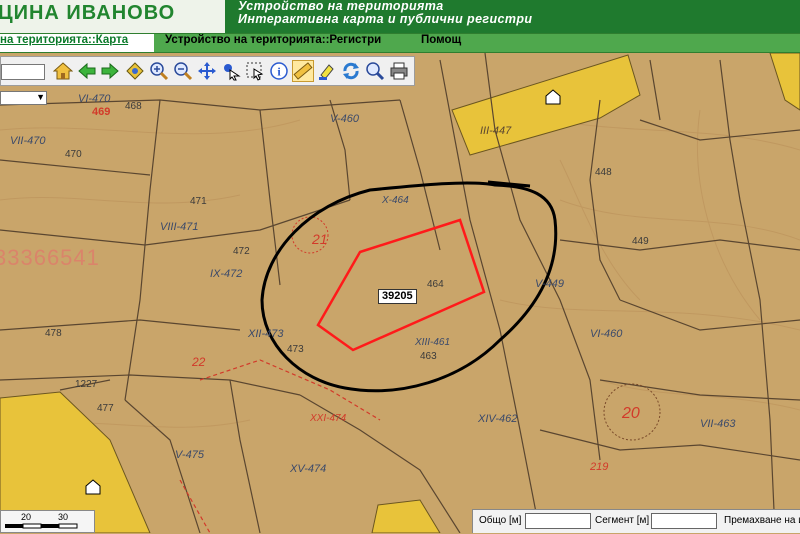 The image size is (800, 534). I want to click on menu-item-map: на територията::Карта, so click(77, 43).